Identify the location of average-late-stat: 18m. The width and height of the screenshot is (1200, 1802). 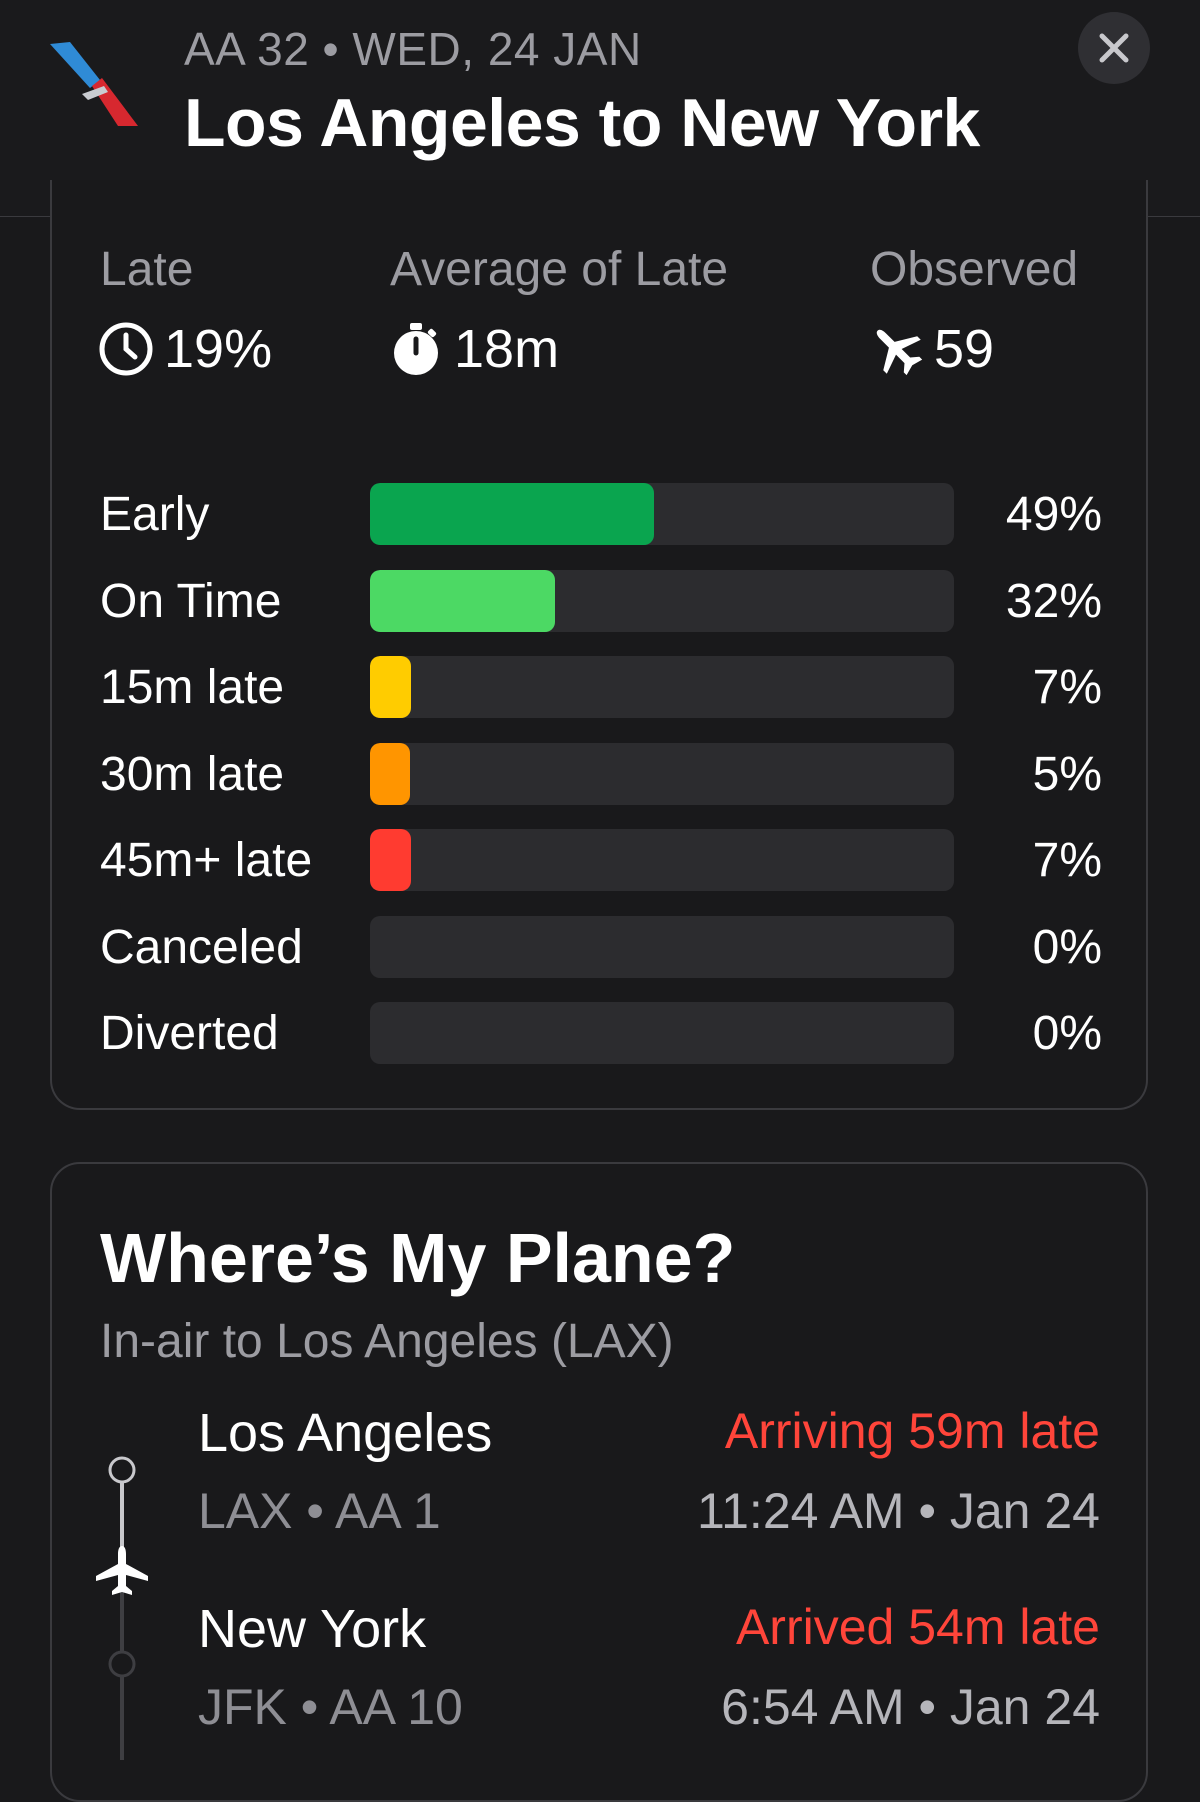
(473, 349).